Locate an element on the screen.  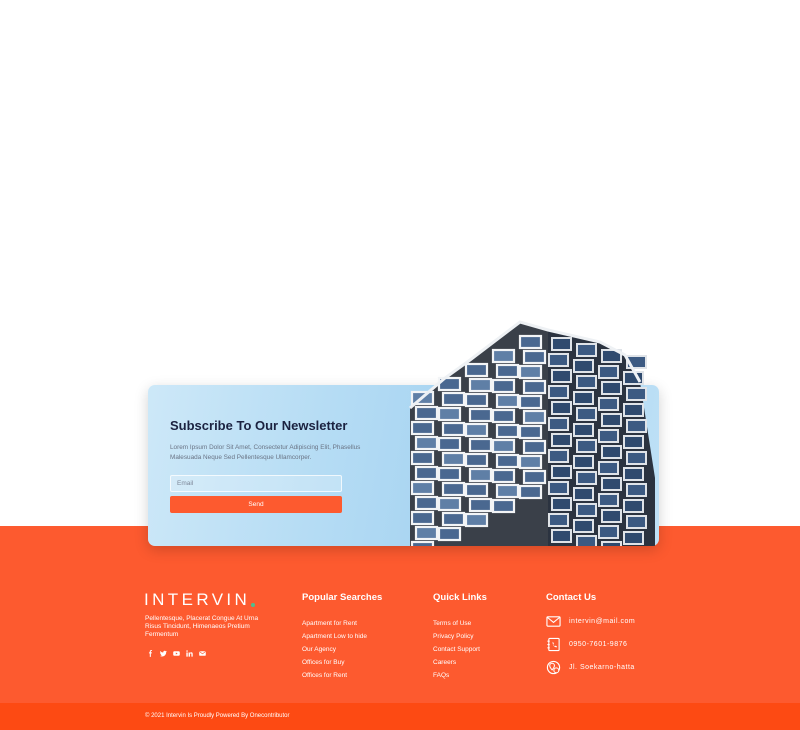
contact-phone: 0950-7601-9876 is located at coordinates (586, 644).